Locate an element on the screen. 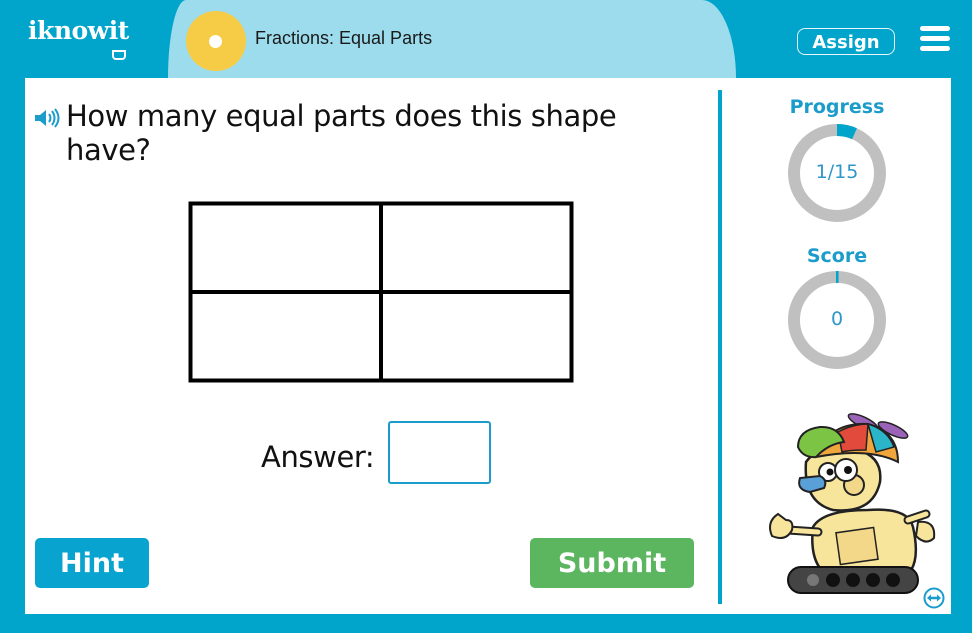 The height and width of the screenshot is (640, 980). robot-mascot is located at coordinates (852, 503).